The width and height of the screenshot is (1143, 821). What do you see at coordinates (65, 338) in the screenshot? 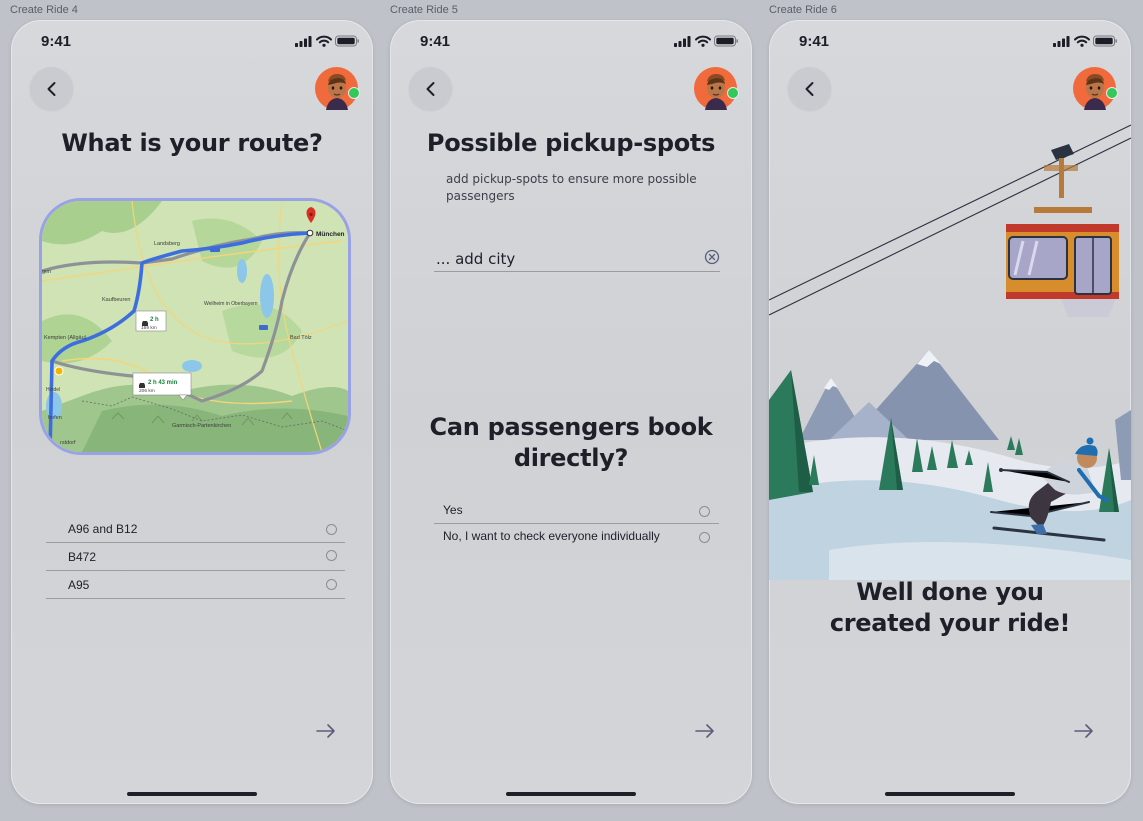
I see `map-town-label: Kempten (Allgäu)` at bounding box center [65, 338].